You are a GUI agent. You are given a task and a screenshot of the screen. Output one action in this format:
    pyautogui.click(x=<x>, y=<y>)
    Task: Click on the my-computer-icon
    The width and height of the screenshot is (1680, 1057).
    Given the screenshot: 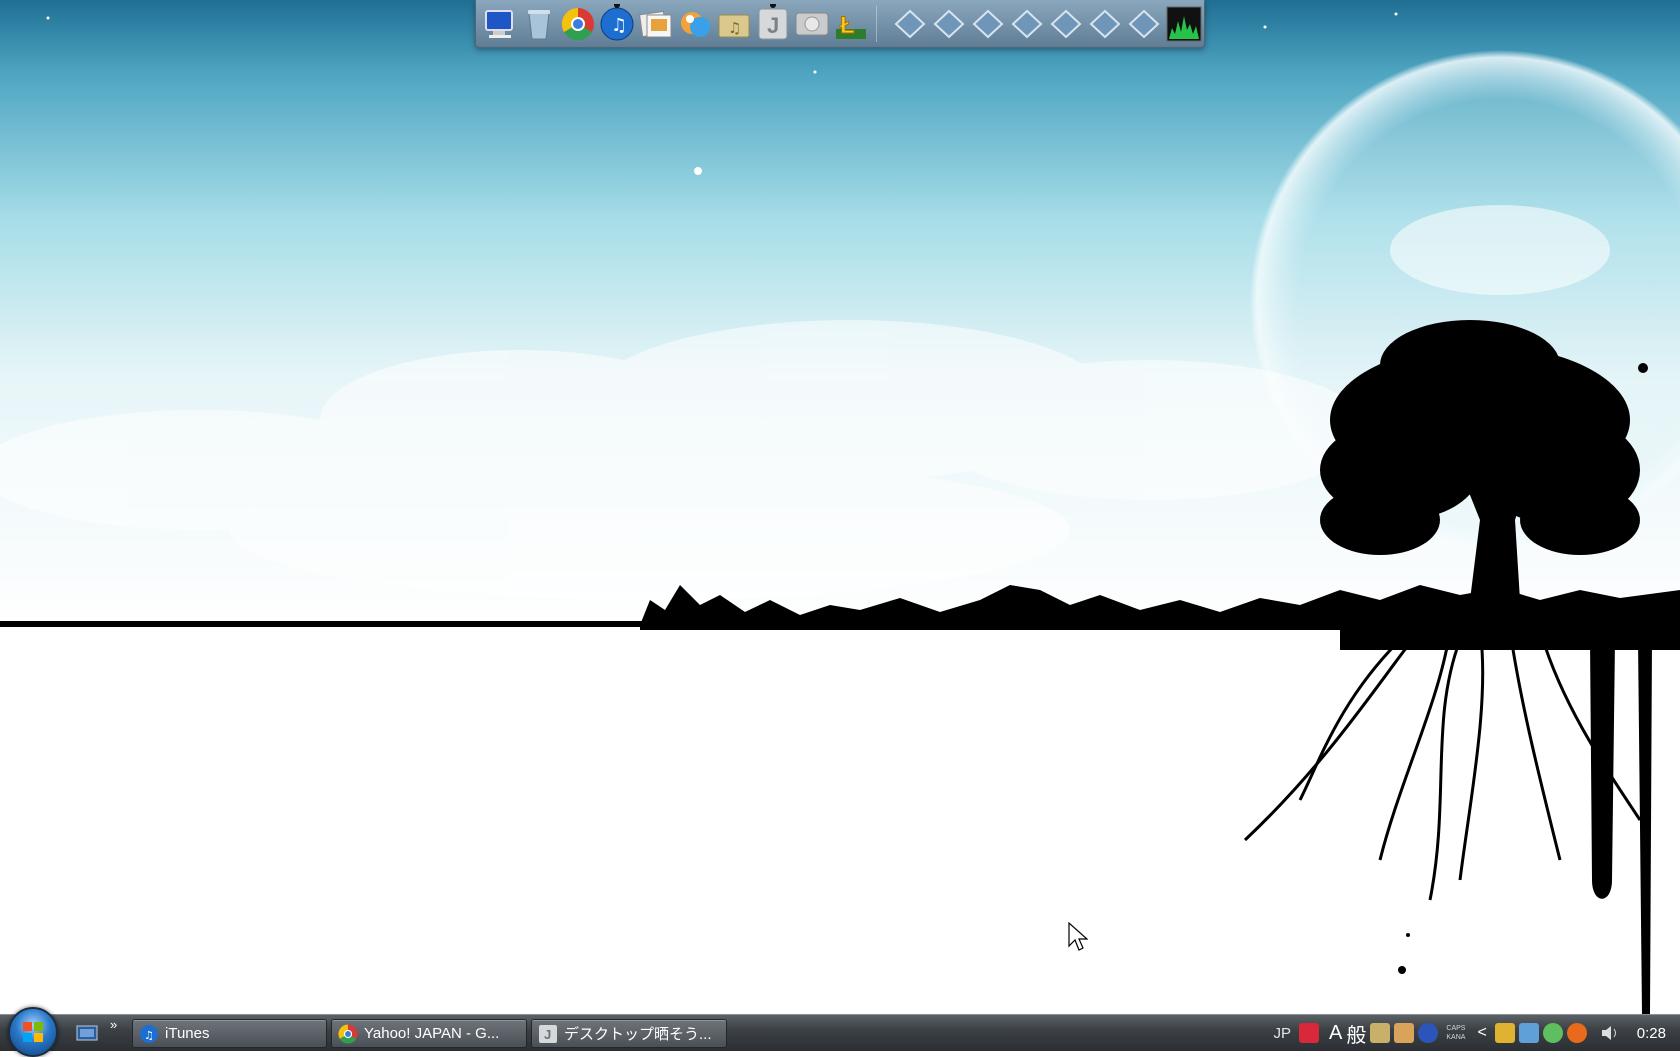 What is the action you would take?
    pyautogui.click(x=499, y=24)
    